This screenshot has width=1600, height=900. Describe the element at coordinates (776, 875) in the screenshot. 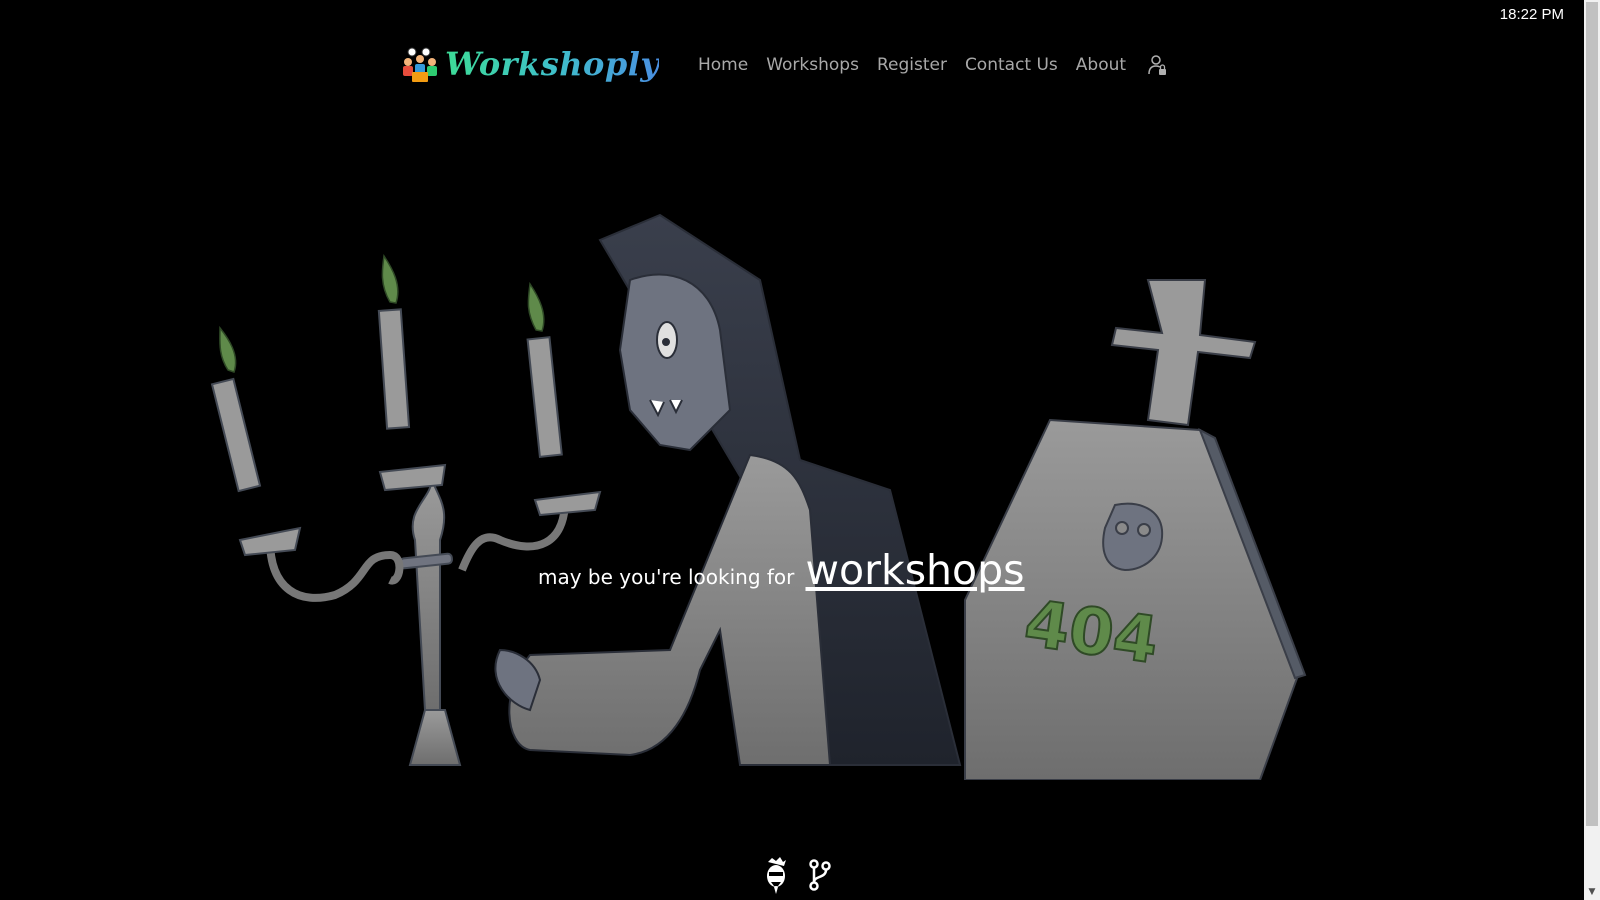

I see `developer-avatar-icon` at that location.